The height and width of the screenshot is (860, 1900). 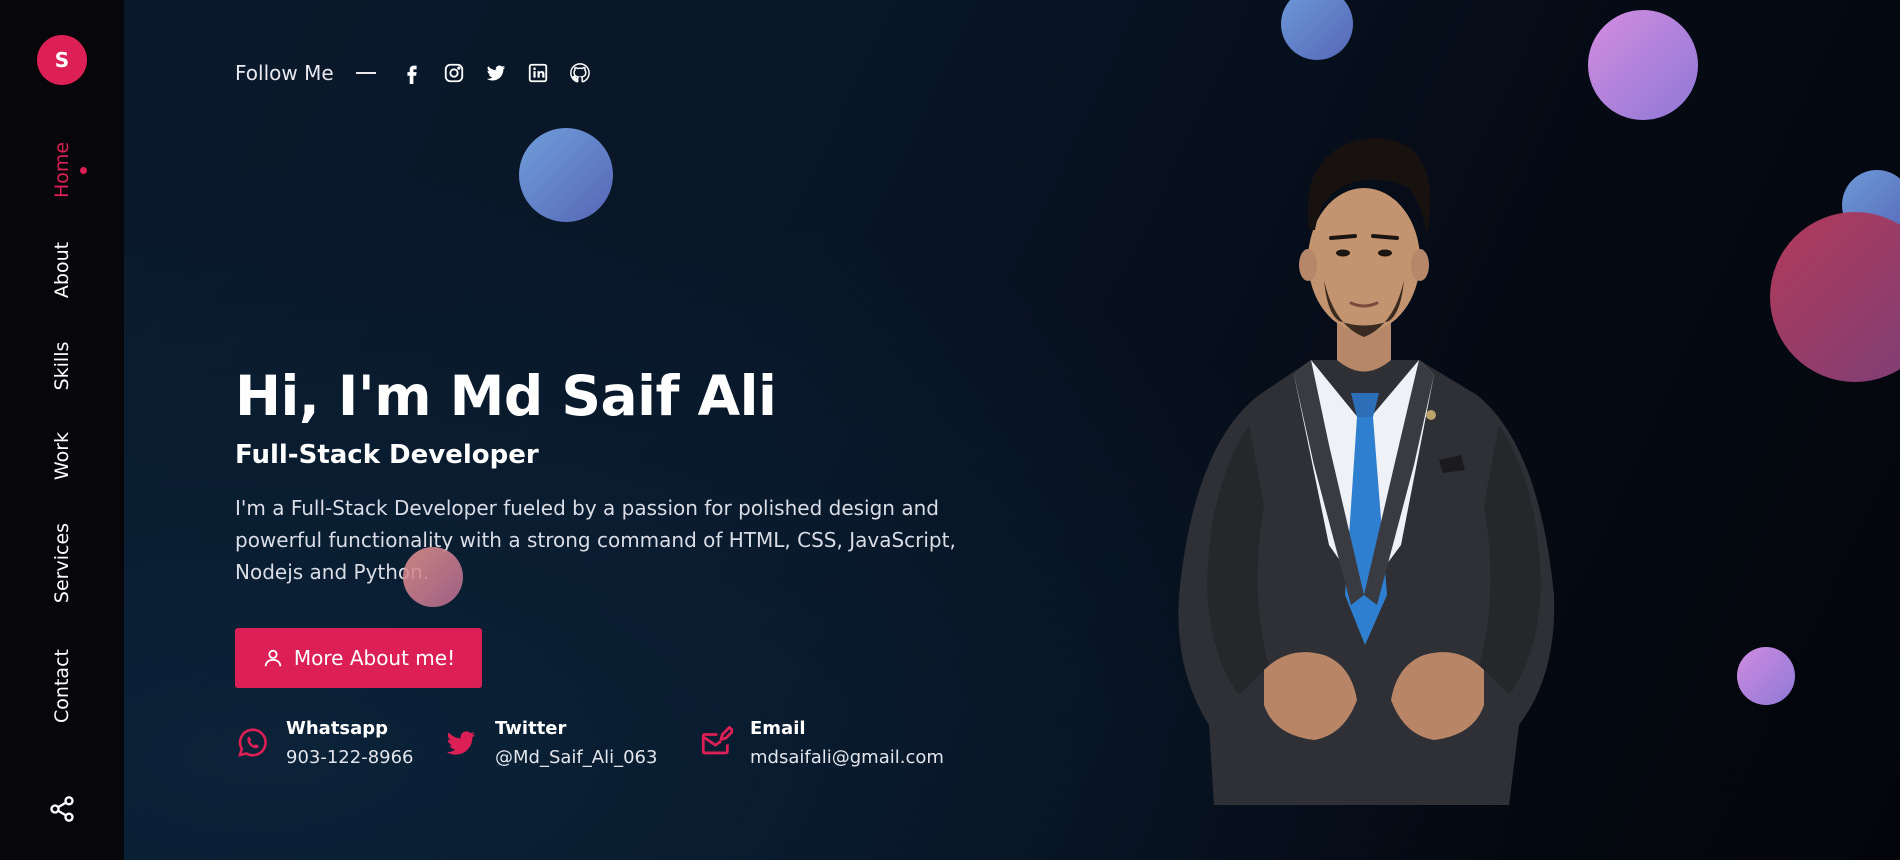 I want to click on cta-label: More About me!, so click(x=374, y=658).